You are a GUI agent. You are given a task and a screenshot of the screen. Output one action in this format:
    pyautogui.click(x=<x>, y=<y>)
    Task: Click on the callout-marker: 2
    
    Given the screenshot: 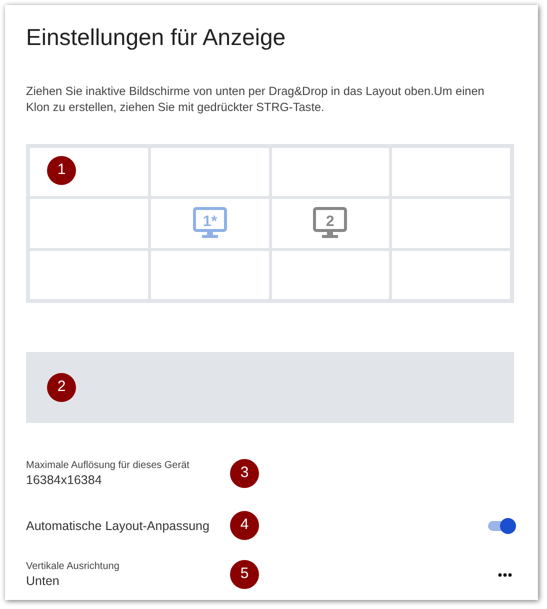 What is the action you would take?
    pyautogui.click(x=61, y=387)
    